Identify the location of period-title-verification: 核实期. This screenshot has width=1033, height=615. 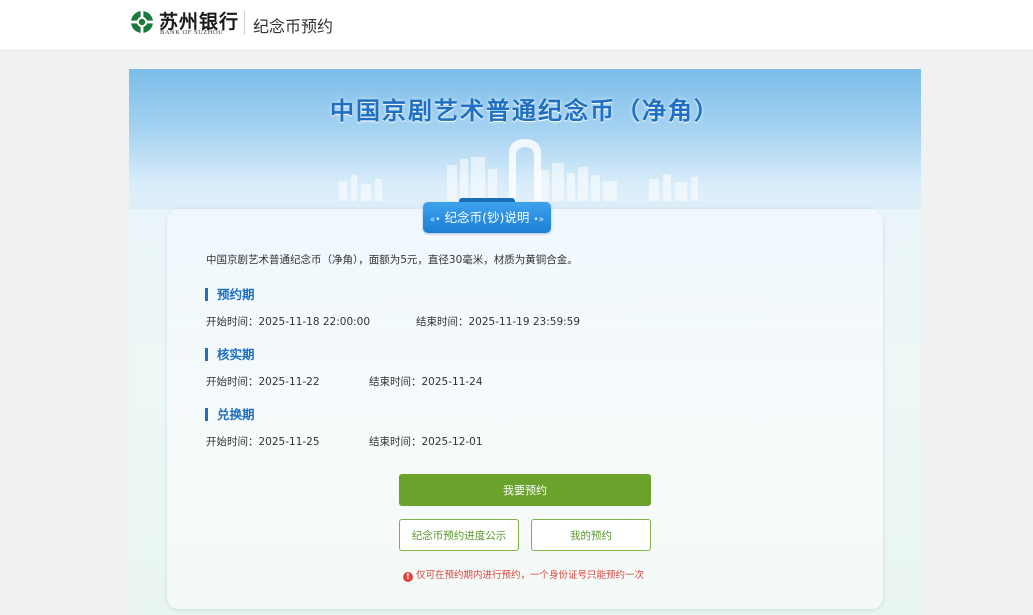
(230, 354).